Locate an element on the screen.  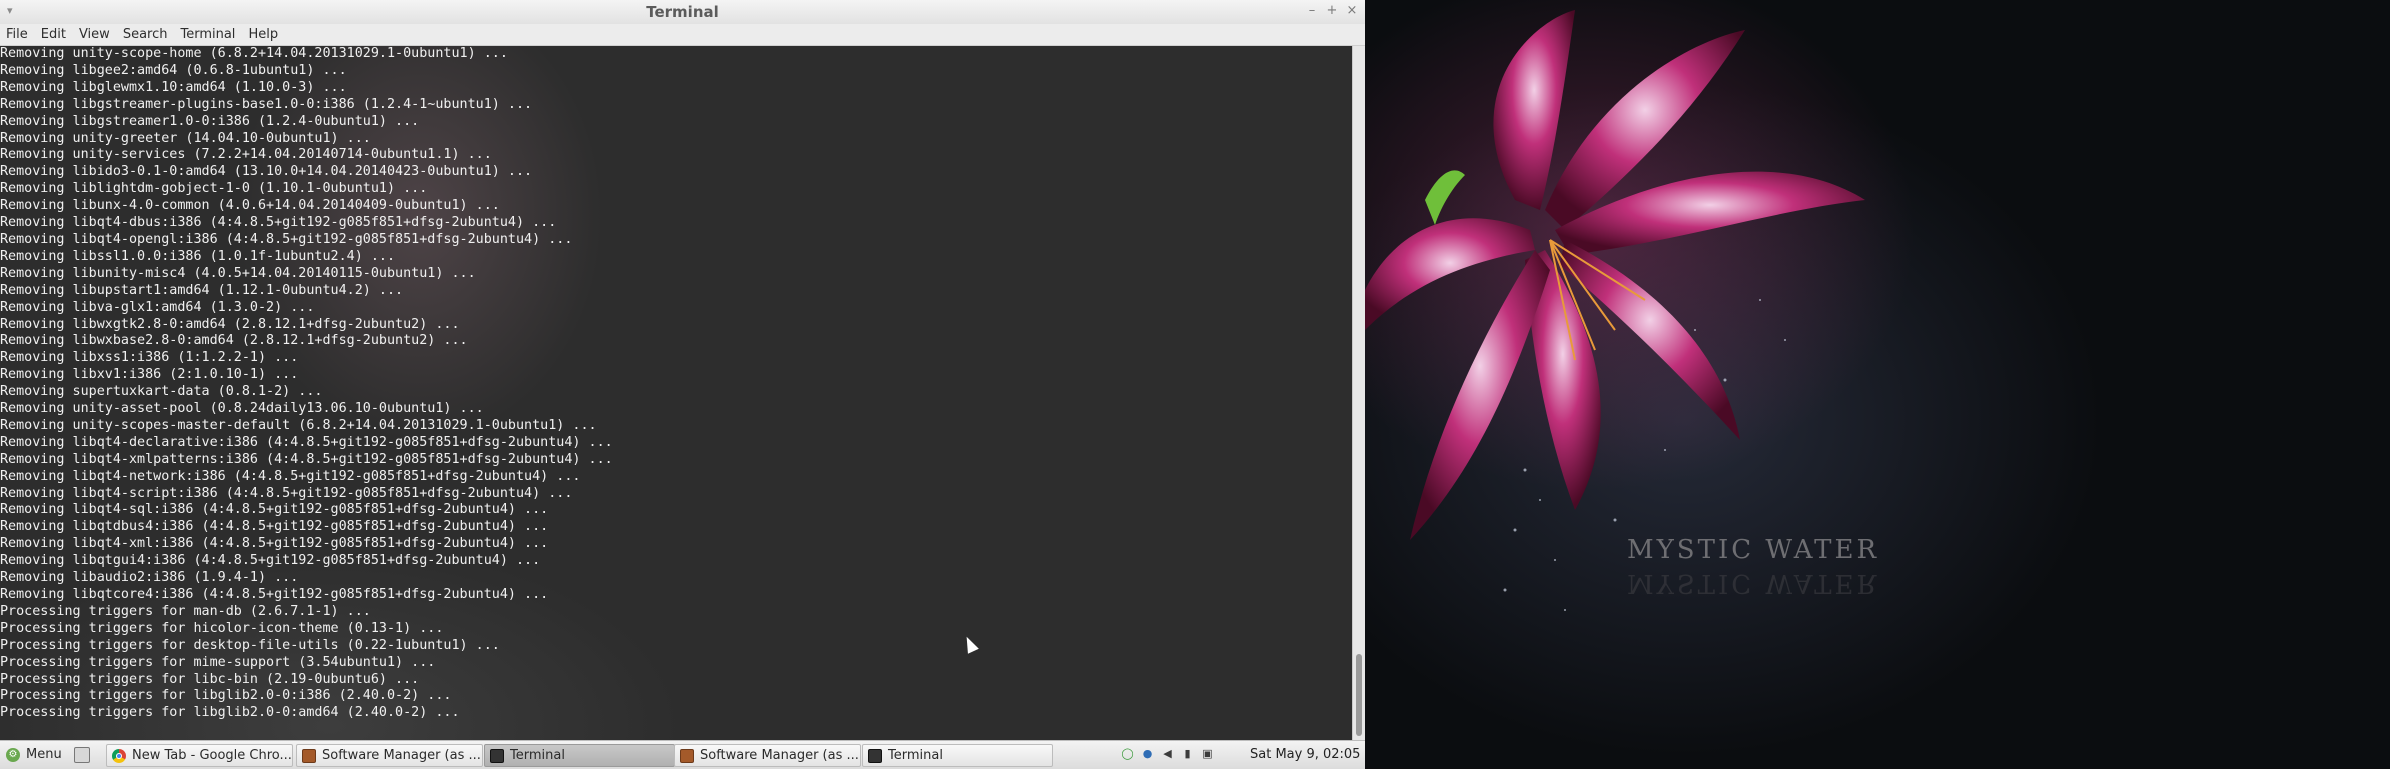
volume-muted-icon: ◀ is located at coordinates (1167, 753).